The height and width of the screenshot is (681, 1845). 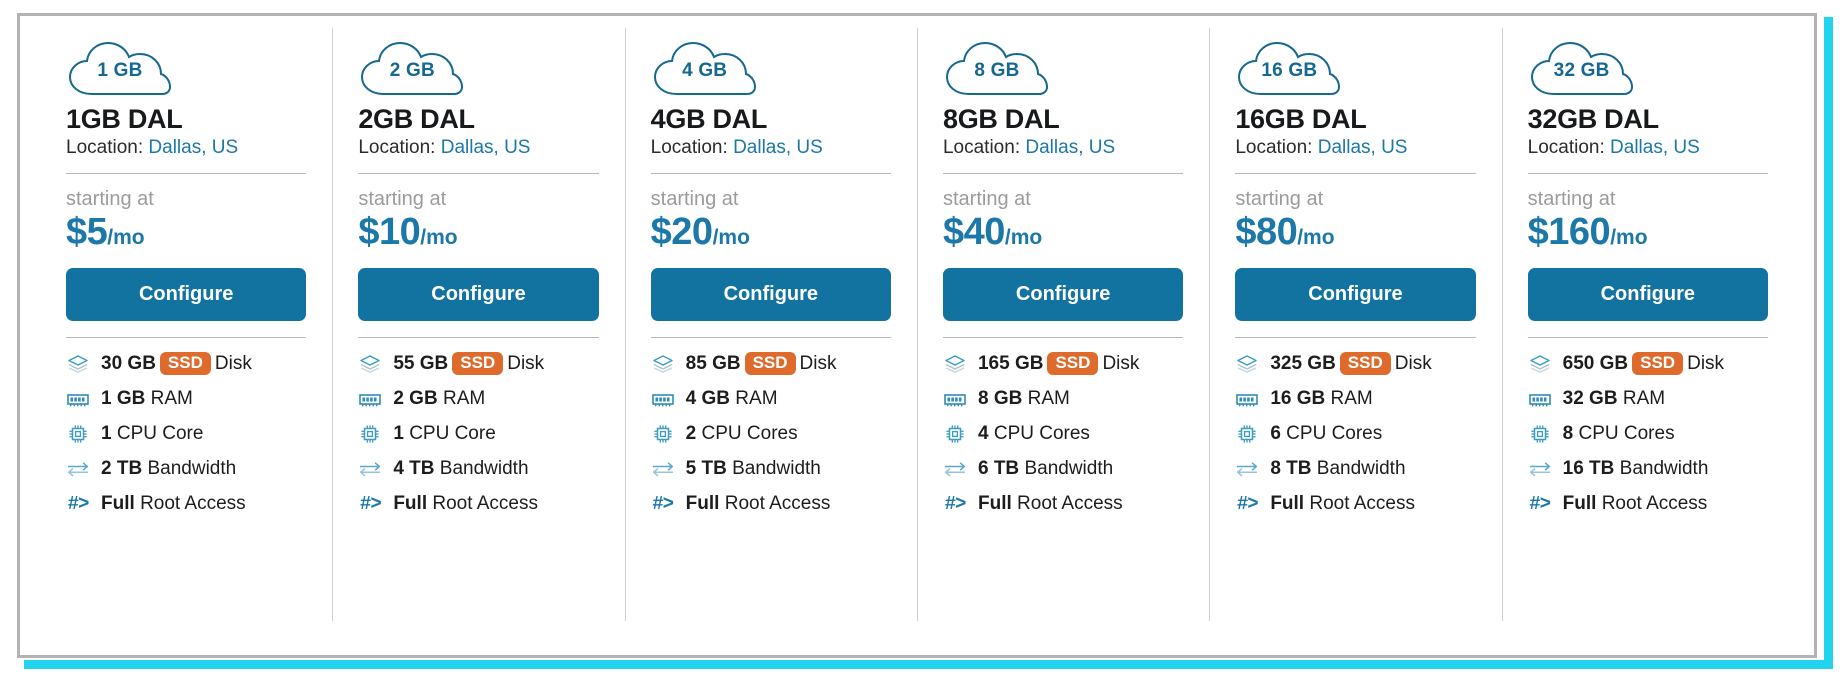 What do you see at coordinates (416, 119) in the screenshot?
I see `plan-title: 2GB DAL` at bounding box center [416, 119].